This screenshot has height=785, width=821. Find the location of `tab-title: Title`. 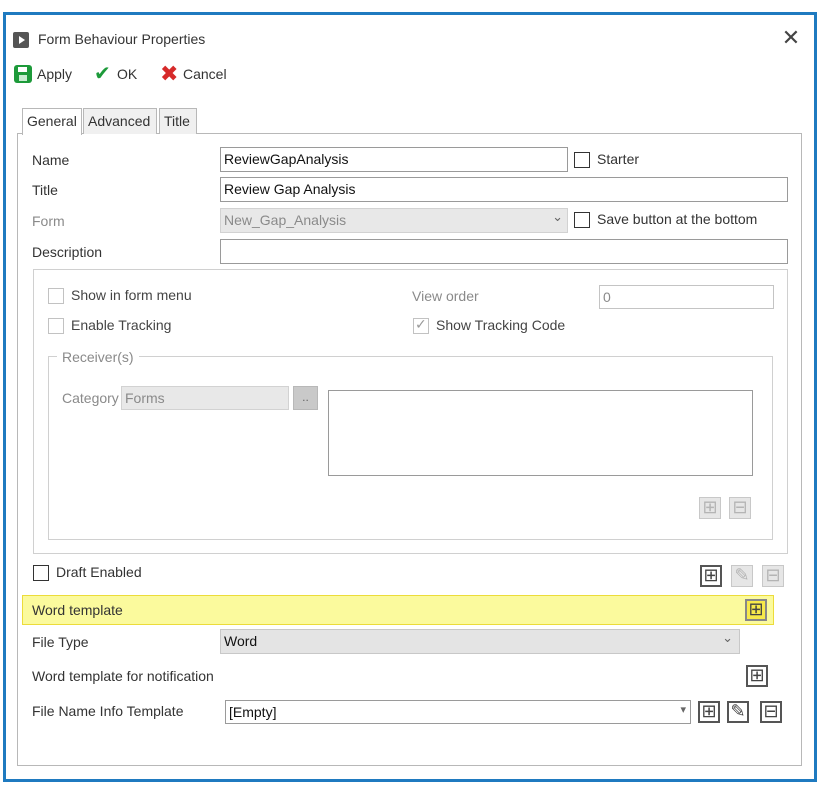

tab-title: Title is located at coordinates (178, 121).